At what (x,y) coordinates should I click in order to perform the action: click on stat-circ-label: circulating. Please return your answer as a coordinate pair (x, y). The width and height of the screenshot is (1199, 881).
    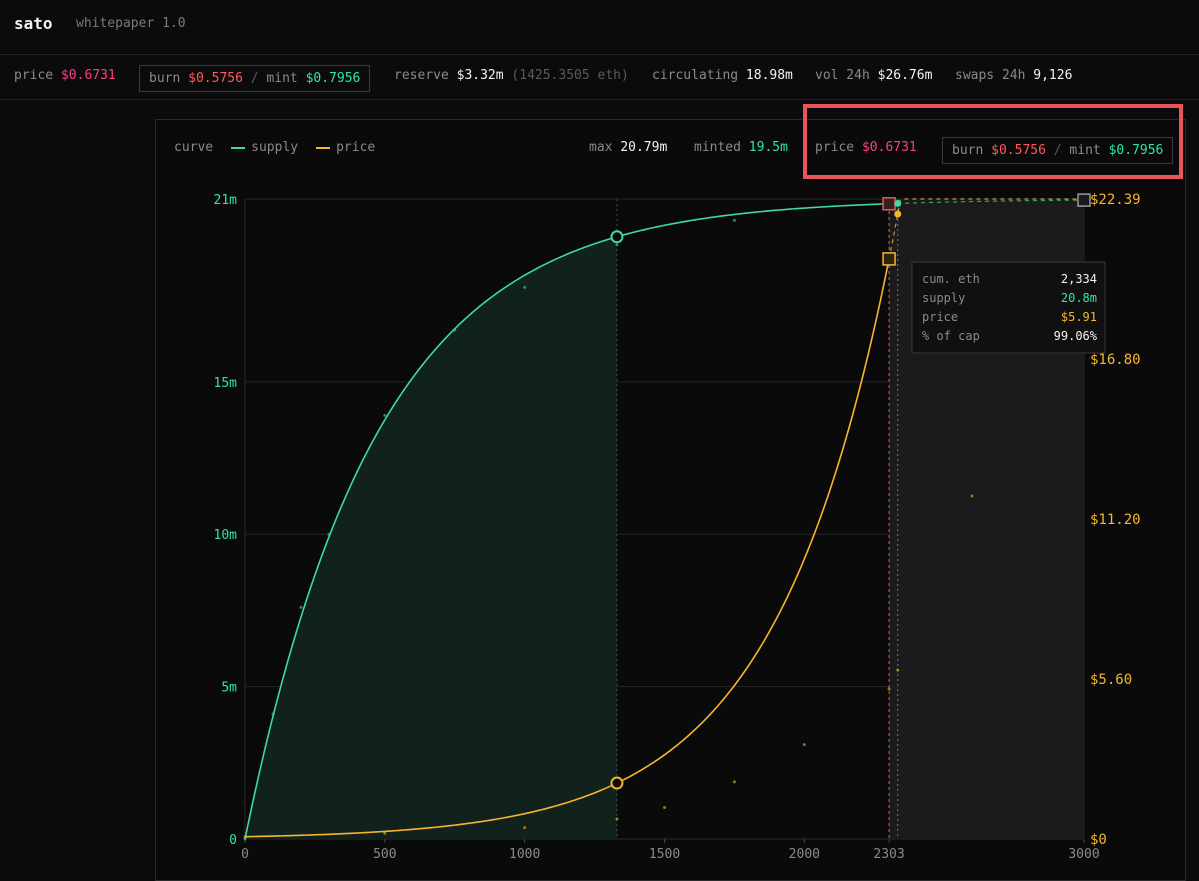
    Looking at the image, I should click on (695, 75).